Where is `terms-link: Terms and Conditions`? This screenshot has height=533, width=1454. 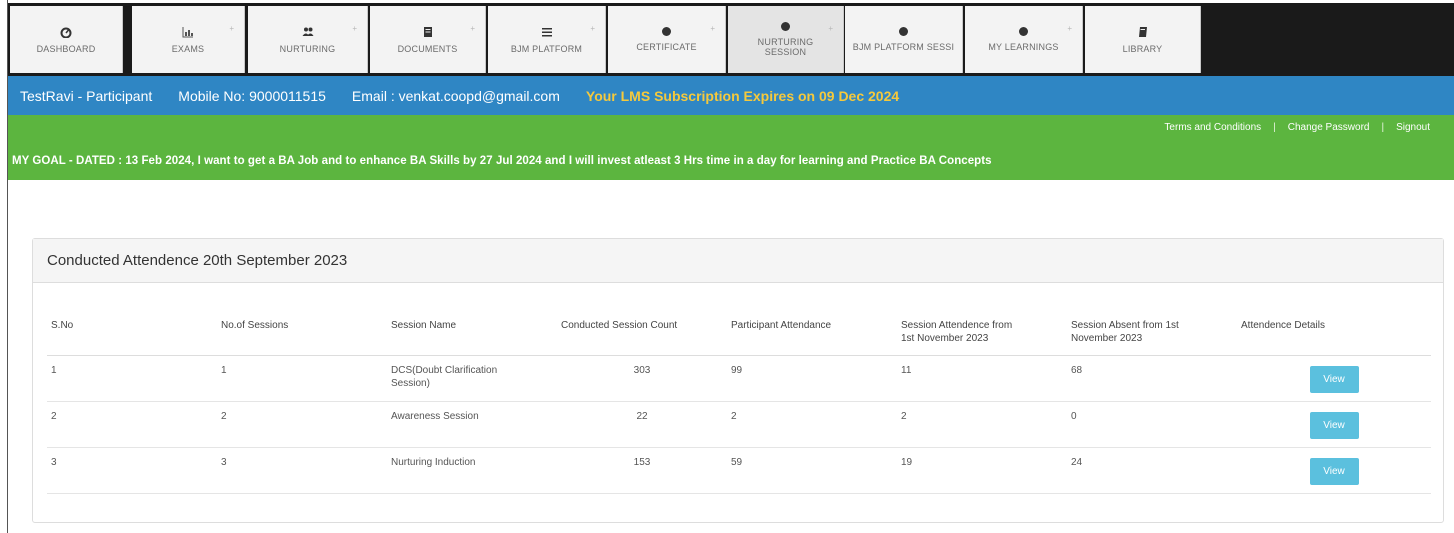
terms-link: Terms and Conditions is located at coordinates (1212, 127).